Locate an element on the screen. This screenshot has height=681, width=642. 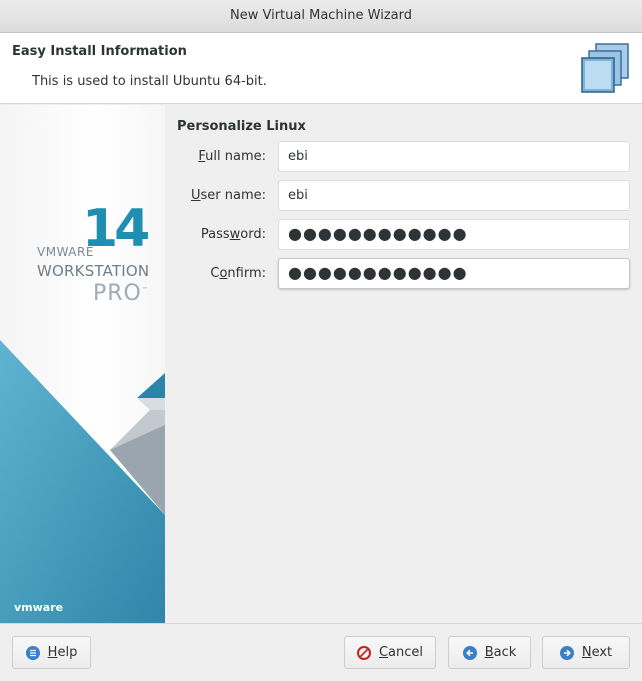
arrow-right-icon is located at coordinates (566, 652).